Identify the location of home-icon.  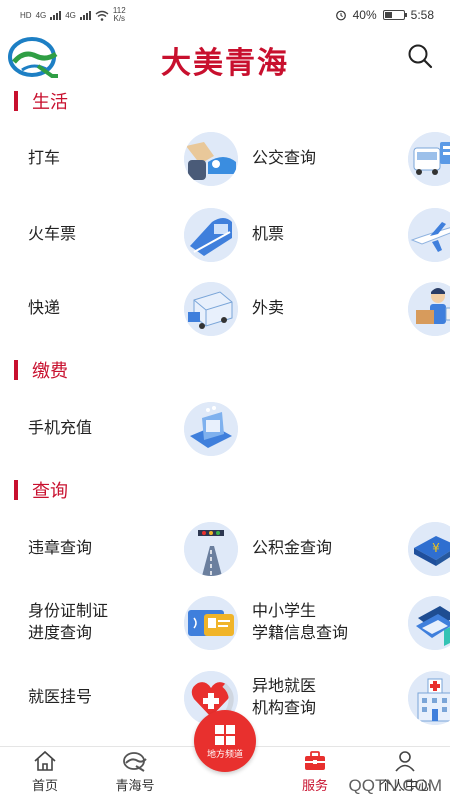
(45, 760).